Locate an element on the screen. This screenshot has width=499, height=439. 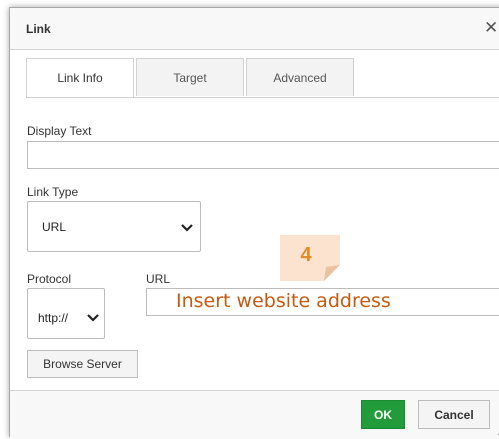
protocol-select: http:// is located at coordinates (66, 313).